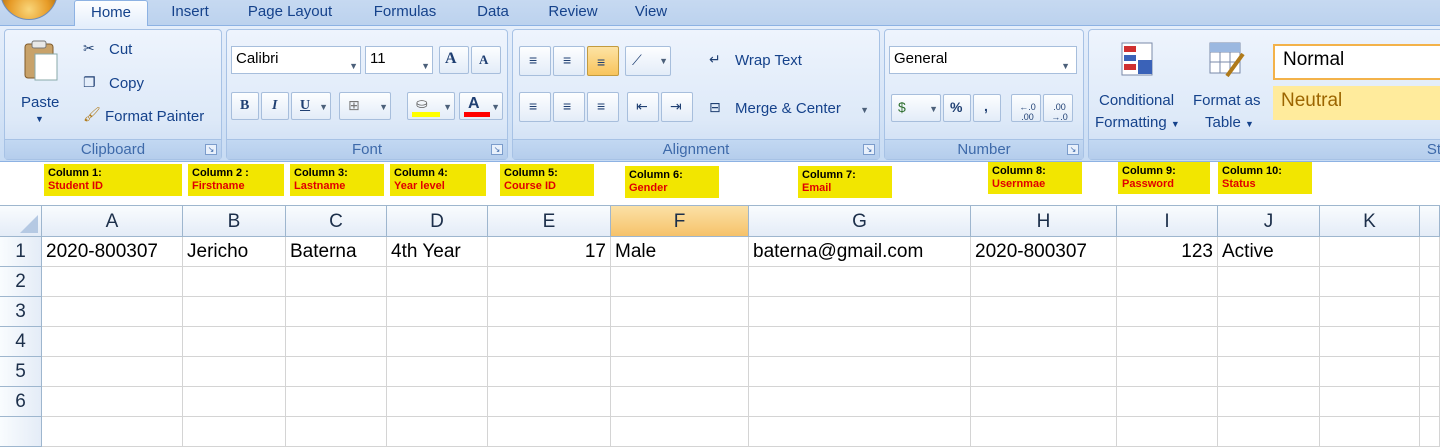  I want to click on clipboard-dialog-launcher: ↘, so click(211, 149).